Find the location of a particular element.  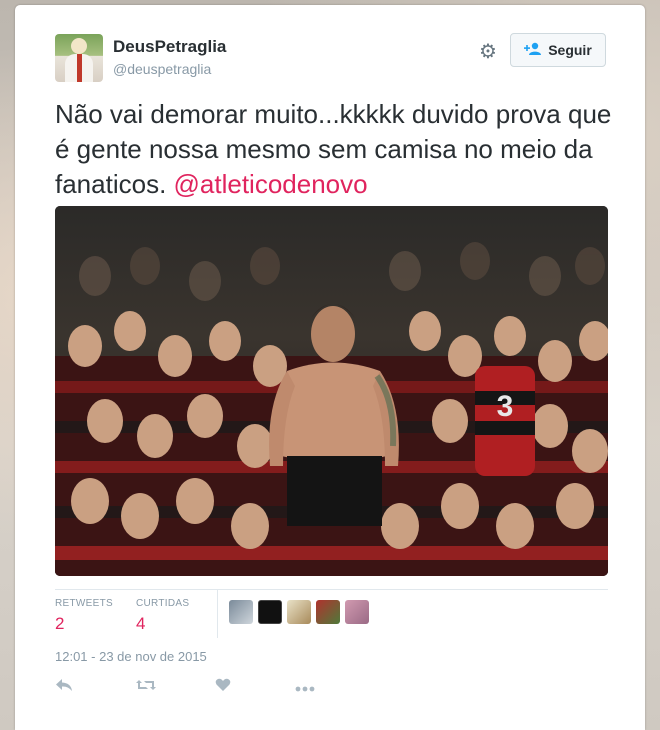

tweet-stats: RETWEETS 2 CURTIDAS 4 is located at coordinates (331, 616).